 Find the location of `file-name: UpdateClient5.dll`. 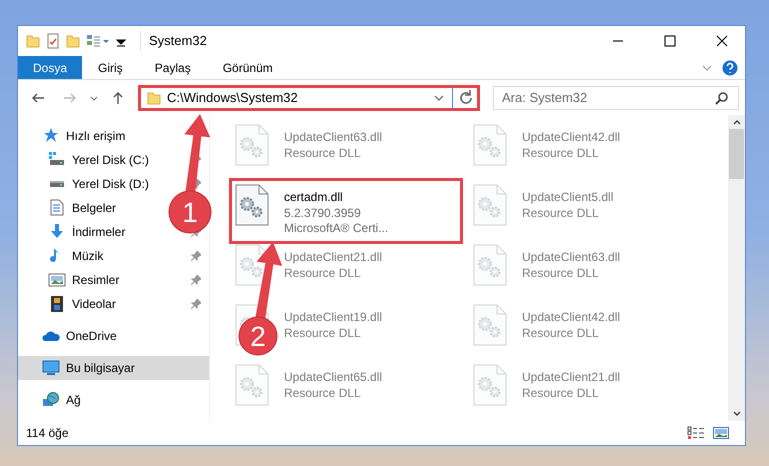

file-name: UpdateClient5.dll is located at coordinates (568, 197).